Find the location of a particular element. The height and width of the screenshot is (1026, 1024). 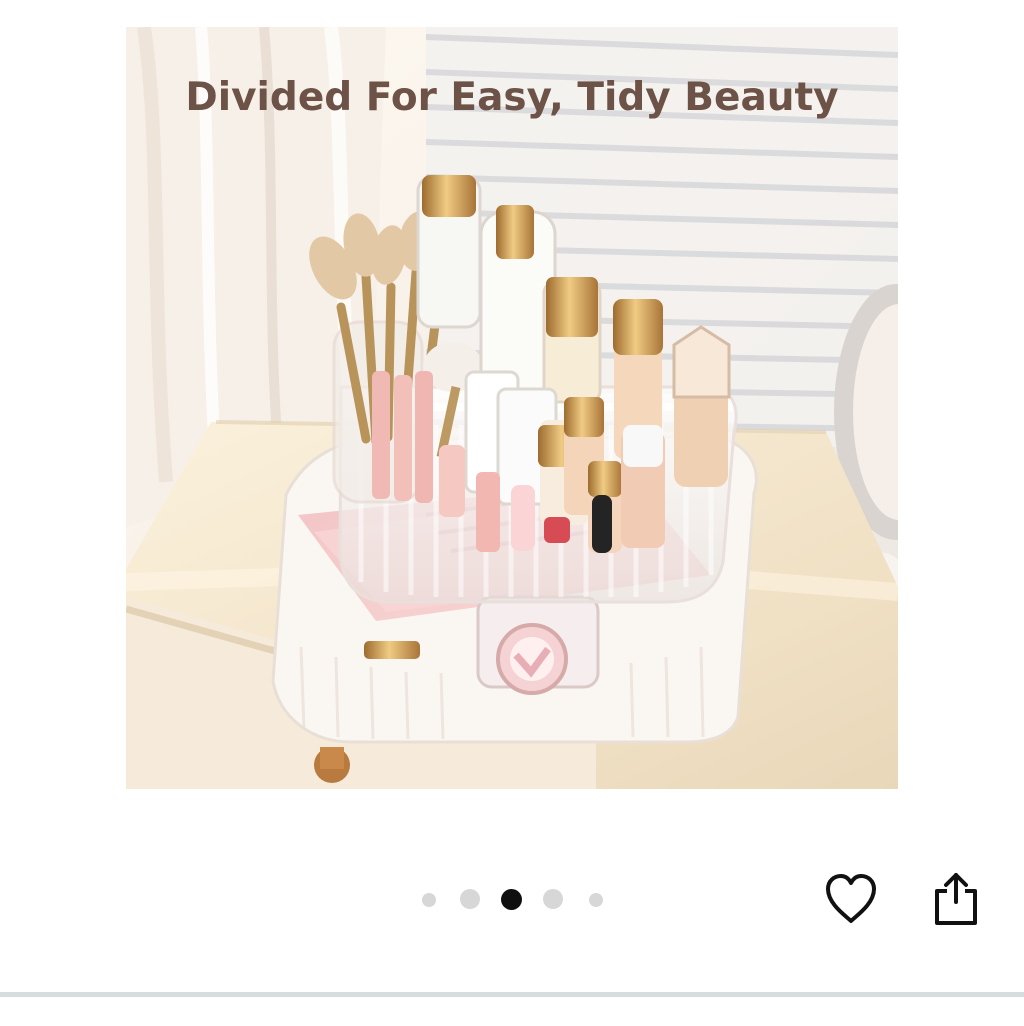

image-headline: Divided For Easy, Tidy Beauty is located at coordinates (512, 97).